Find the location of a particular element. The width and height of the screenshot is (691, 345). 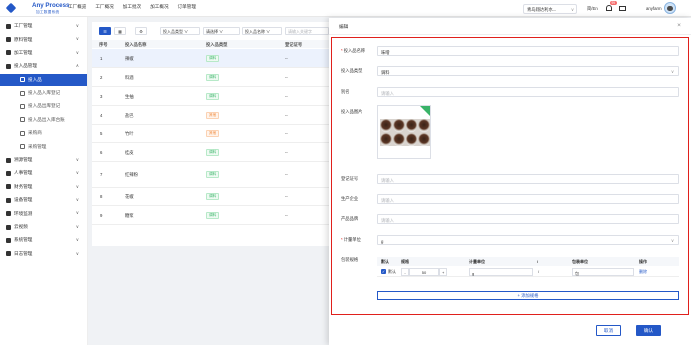

env-icon is located at coordinates (8, 214).